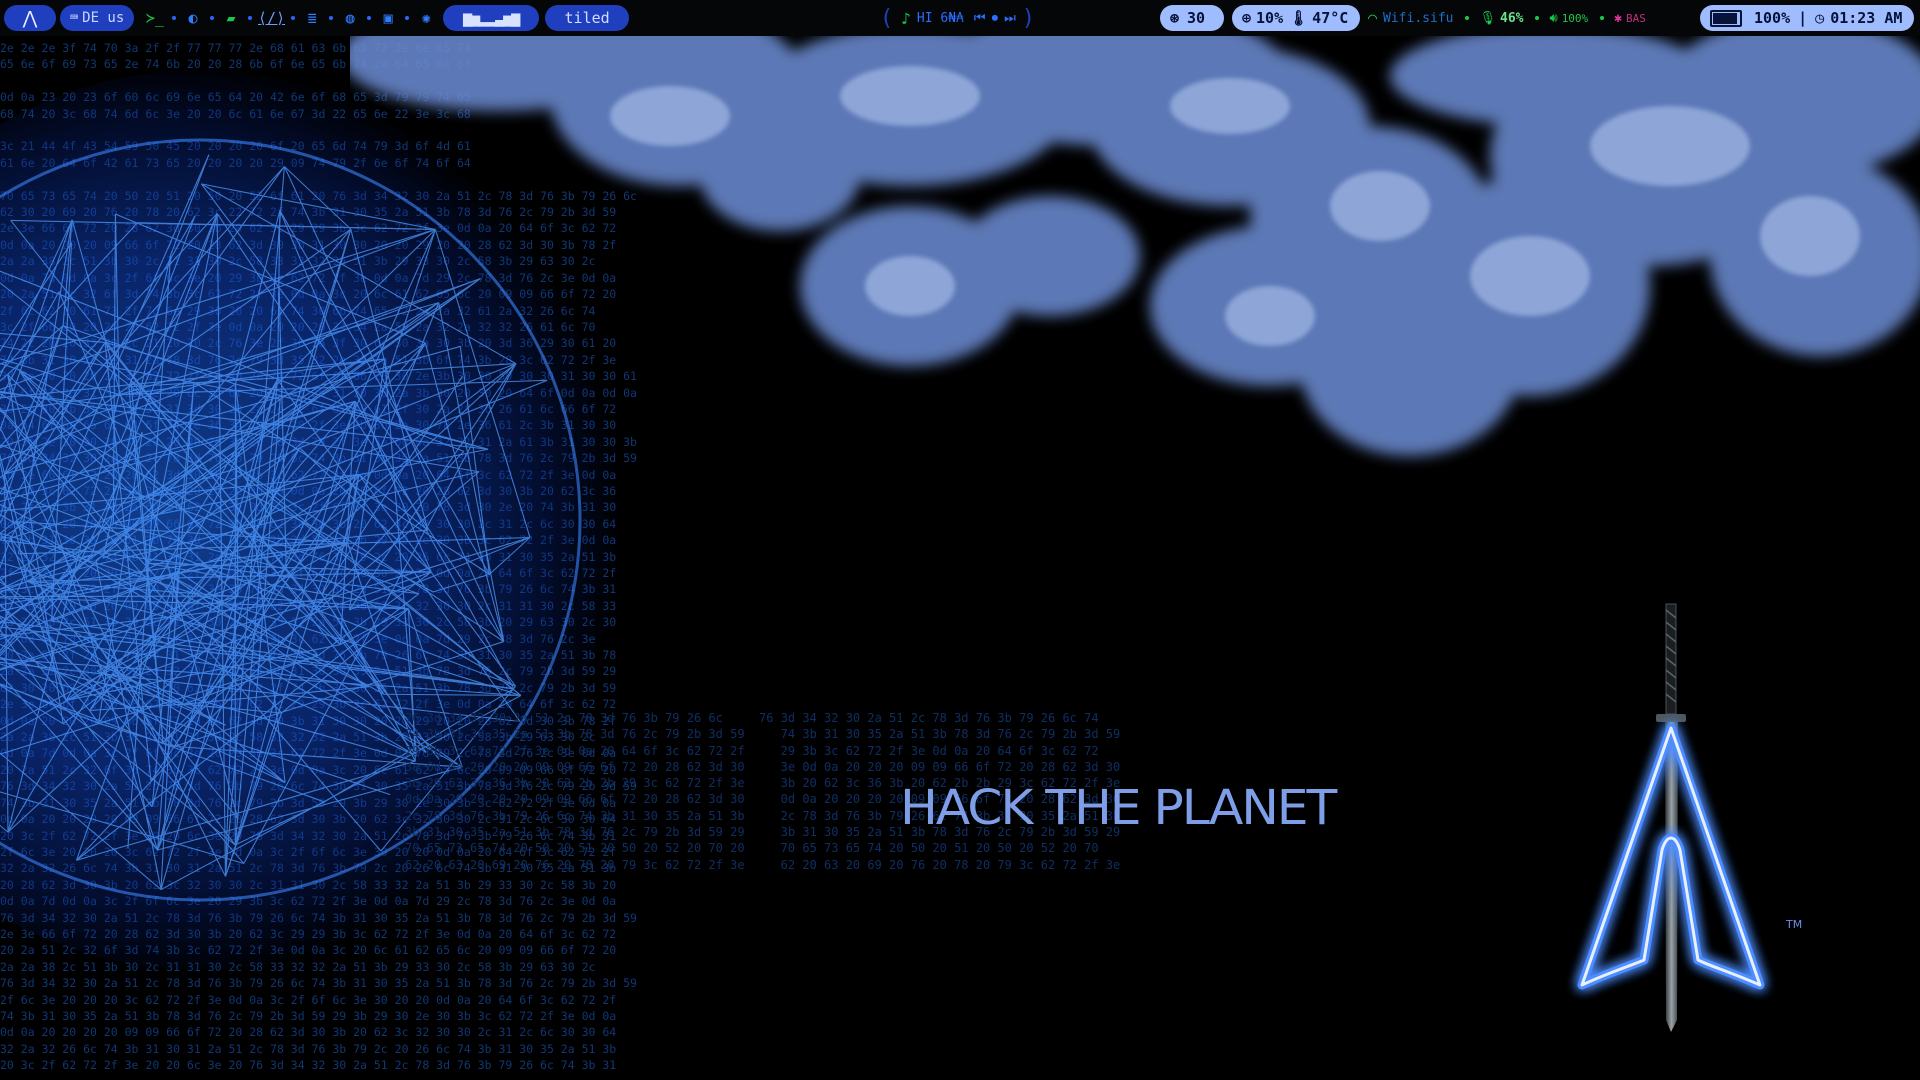 This screenshot has width=1920, height=1080. What do you see at coordinates (97, 18) in the screenshot?
I see `keyboard-layout-indicator: ⌨ DE us` at bounding box center [97, 18].